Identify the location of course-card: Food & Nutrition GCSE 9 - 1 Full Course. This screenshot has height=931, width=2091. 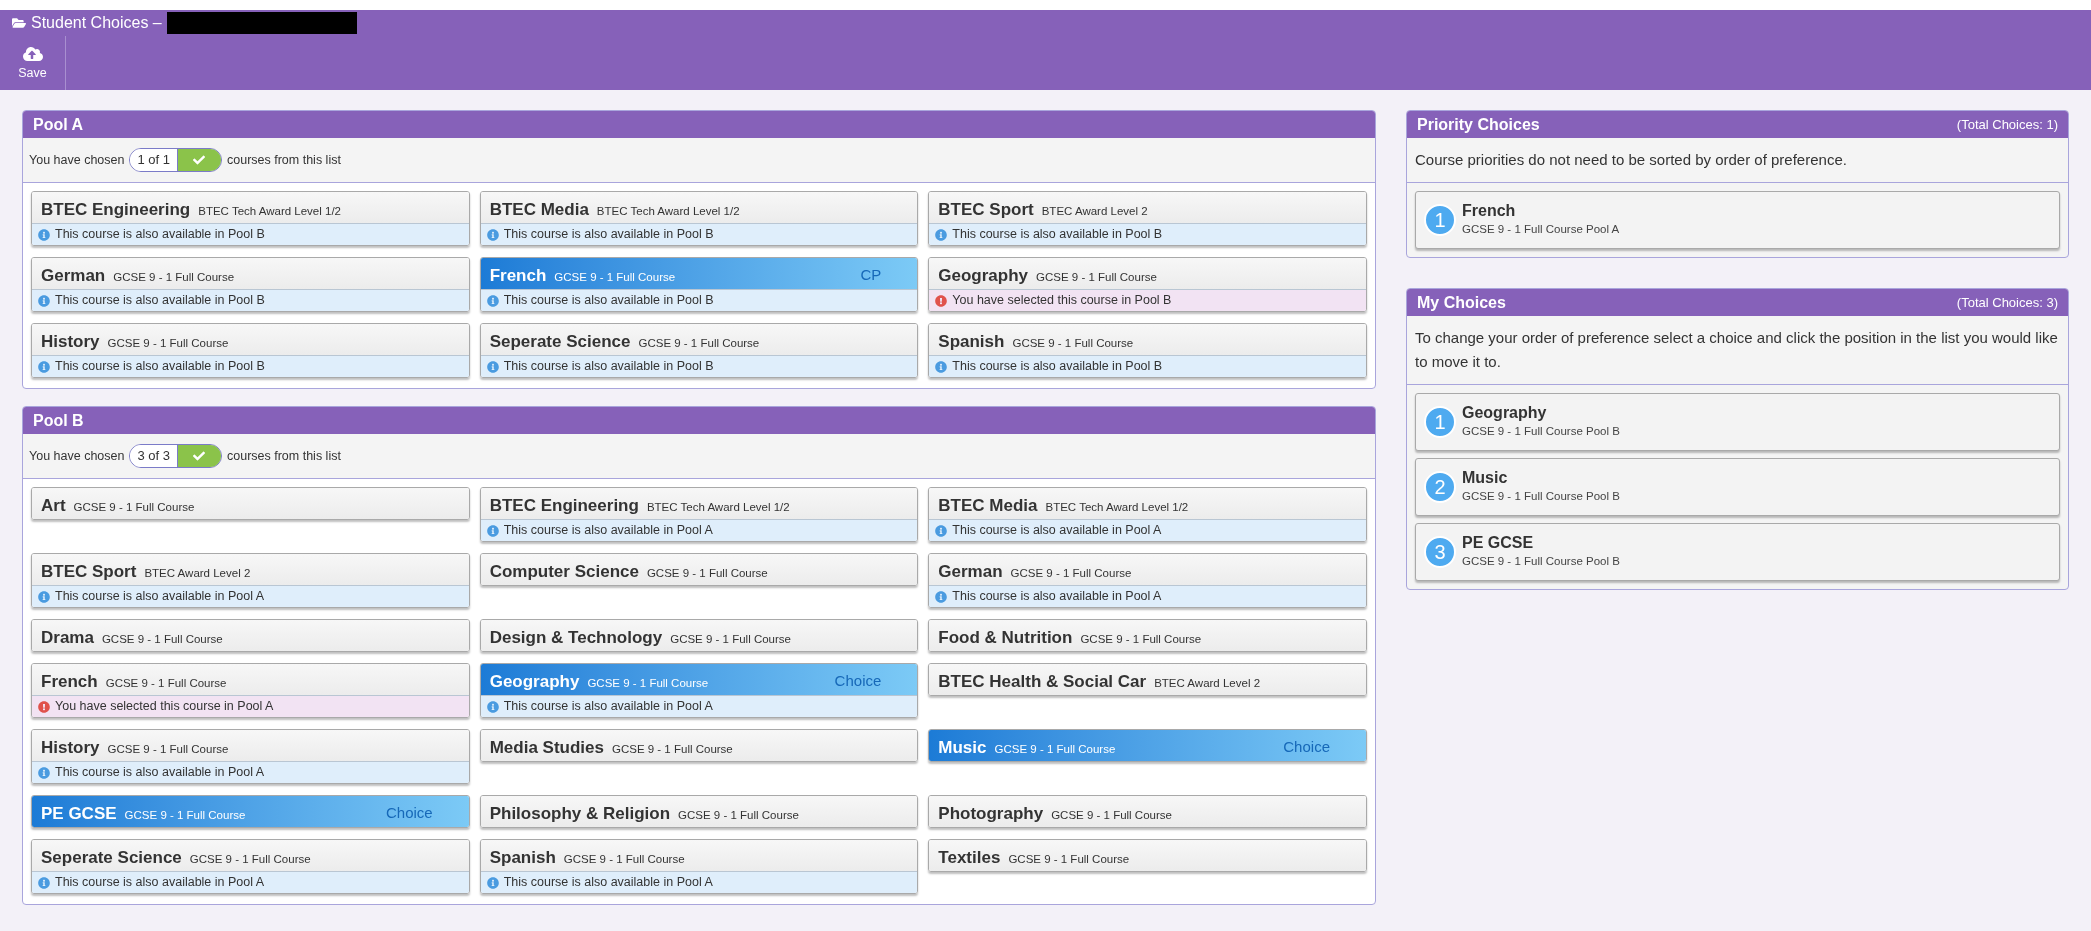
(1147, 635).